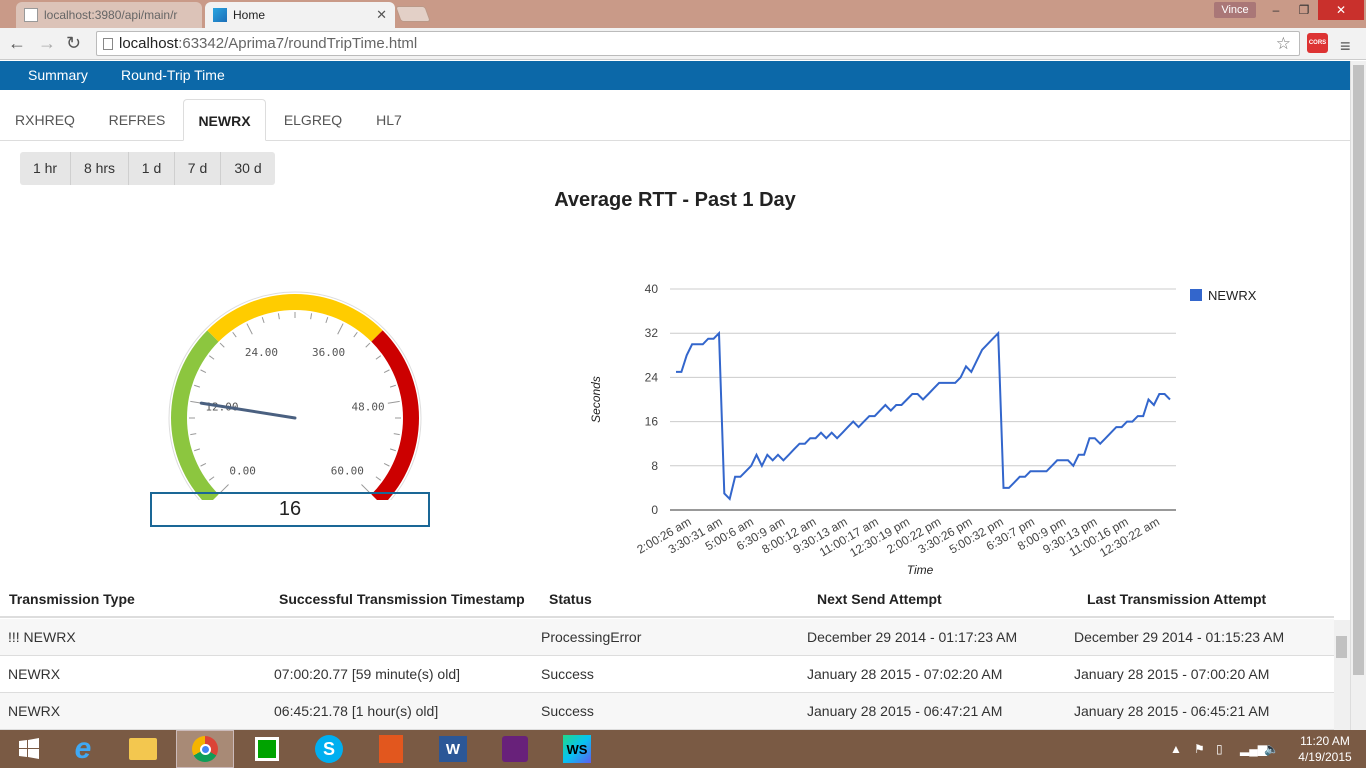  What do you see at coordinates (347, 470) in the screenshot?
I see `gauge-tick-label: 60.00` at bounding box center [347, 470].